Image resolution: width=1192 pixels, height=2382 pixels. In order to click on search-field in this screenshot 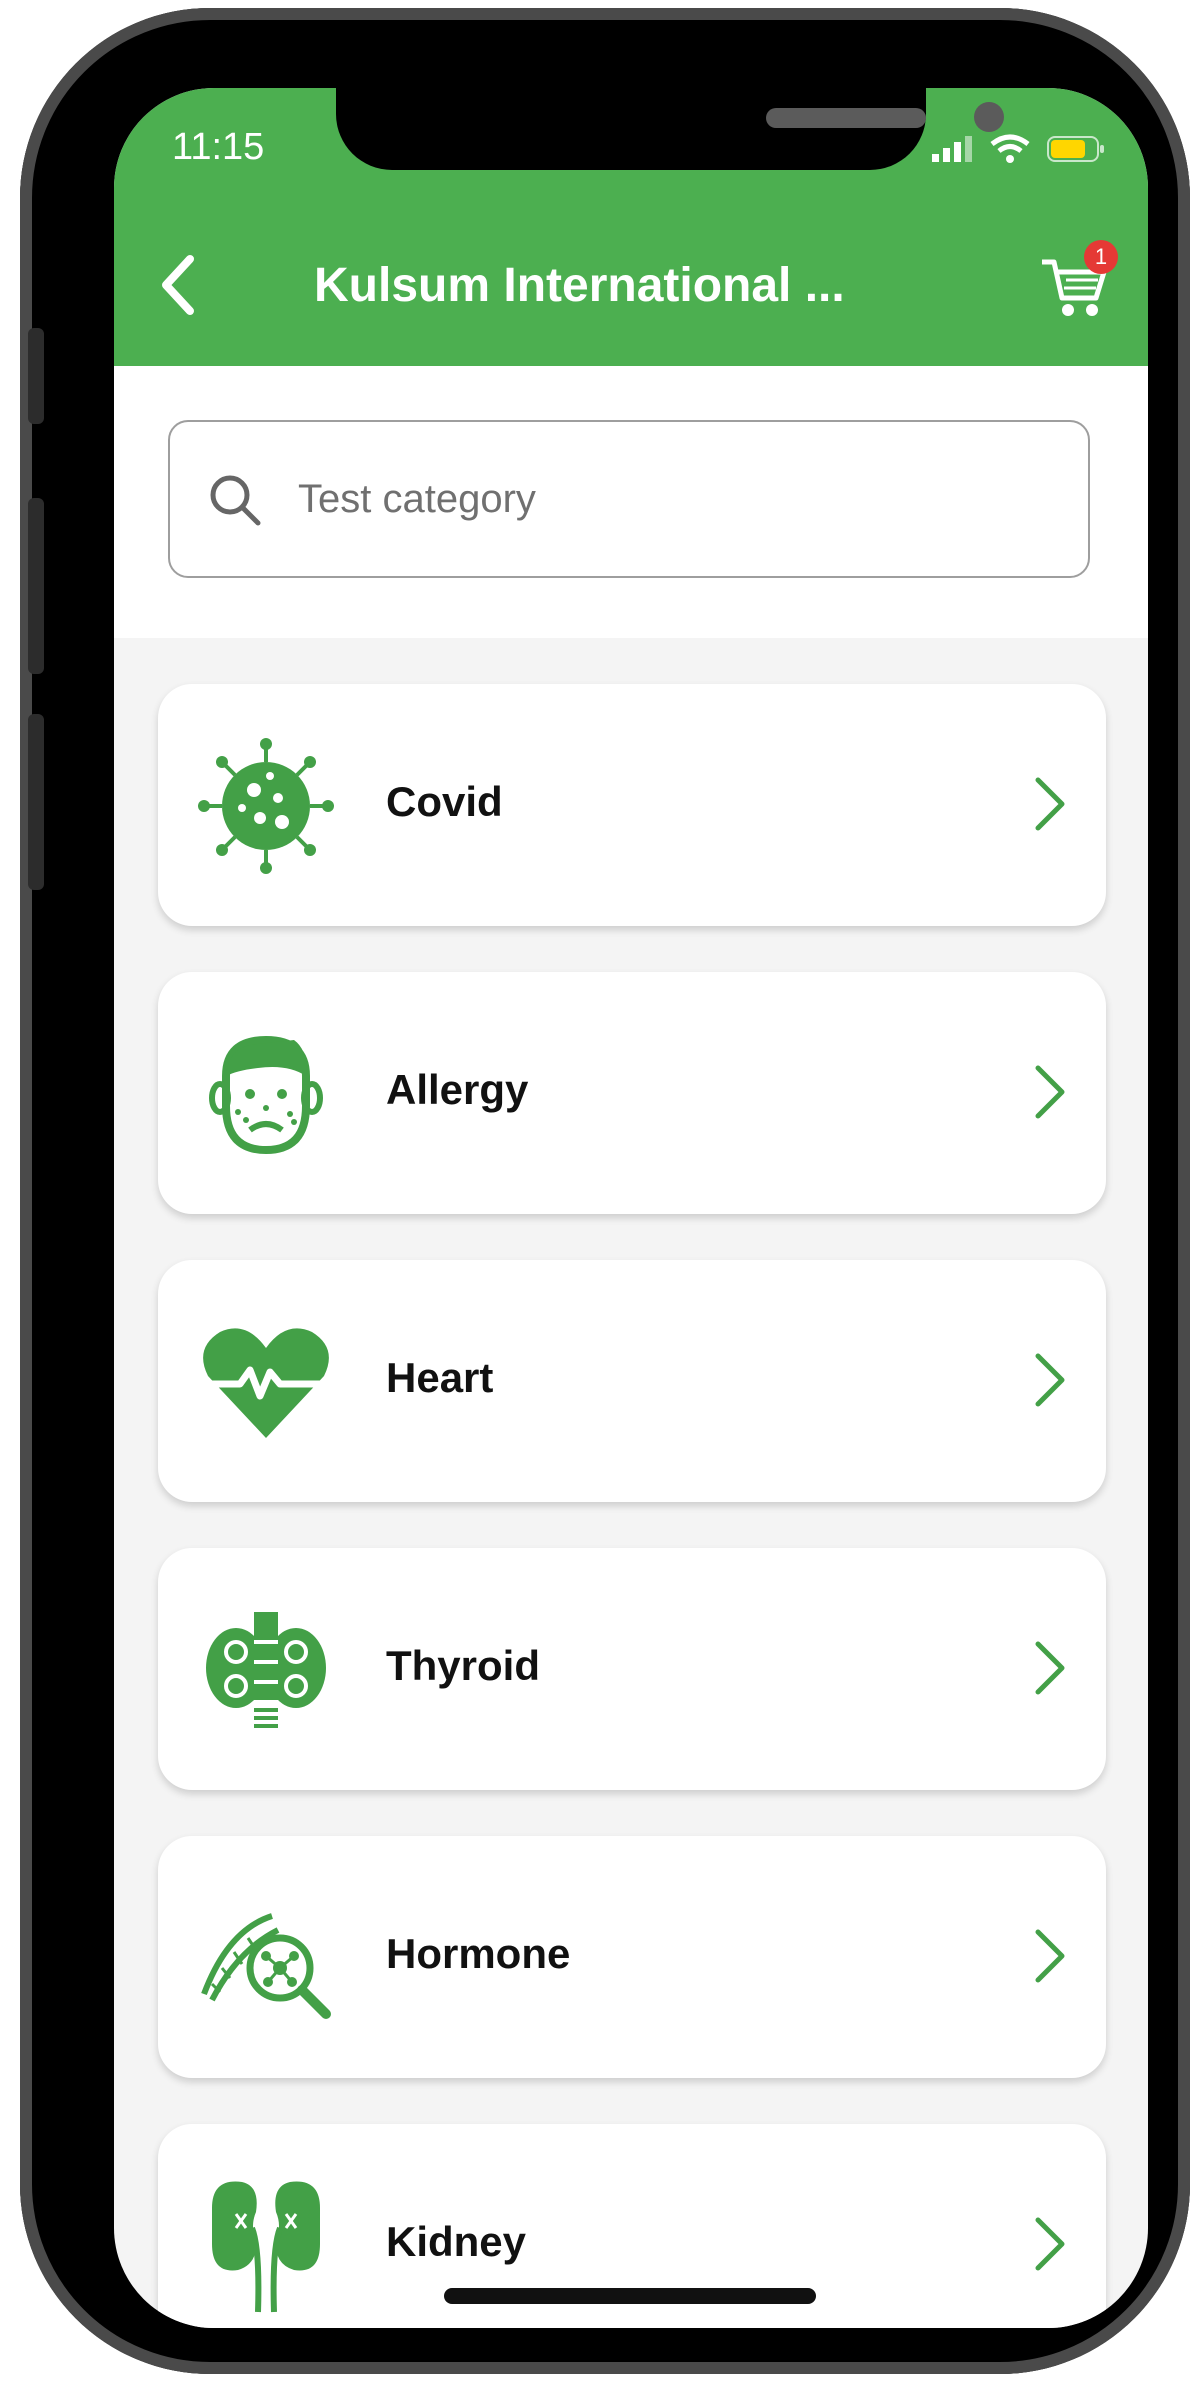, I will do `click(629, 499)`.